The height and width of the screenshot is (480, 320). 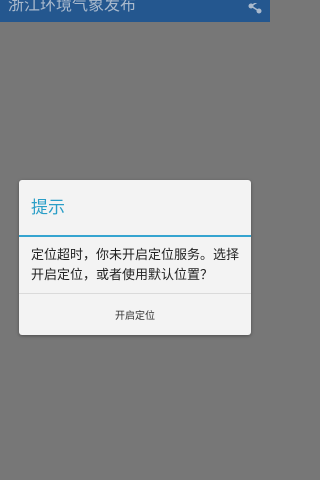 What do you see at coordinates (135, 314) in the screenshot?
I see `enable-location-button: 开启定位` at bounding box center [135, 314].